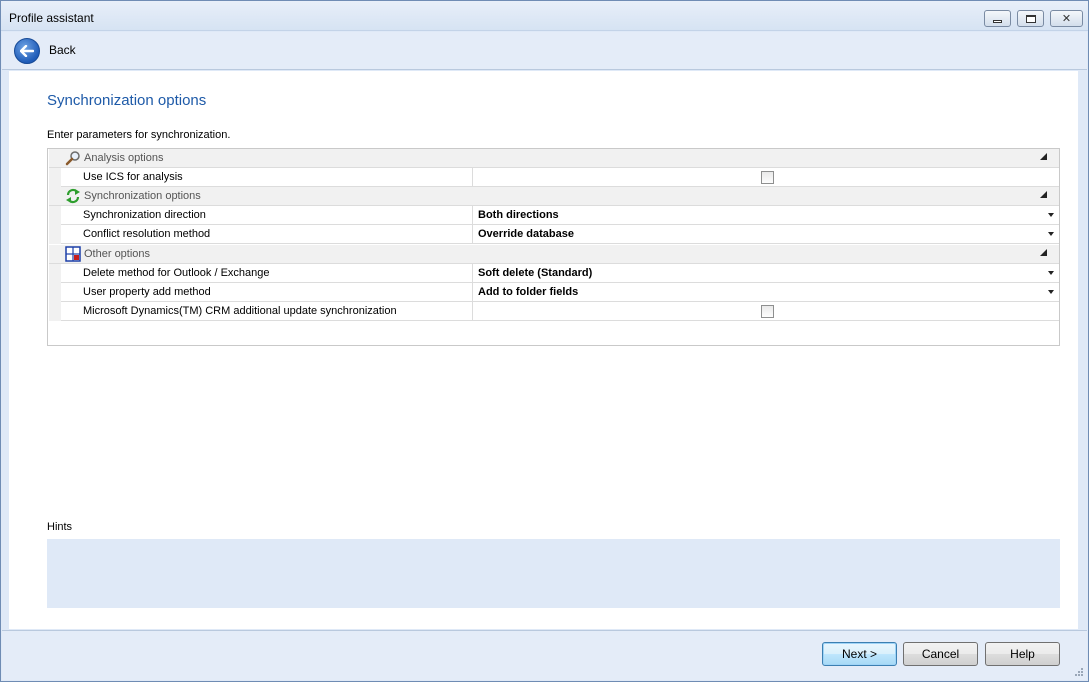 This screenshot has height=682, width=1089. What do you see at coordinates (139, 135) in the screenshot?
I see `page-description: Enter parameters for synchronization.` at bounding box center [139, 135].